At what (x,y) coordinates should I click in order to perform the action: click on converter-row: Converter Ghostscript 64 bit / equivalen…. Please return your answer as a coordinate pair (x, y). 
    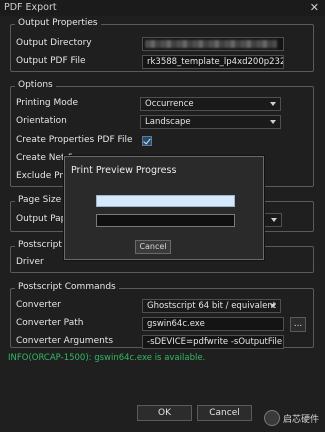
    Looking at the image, I should click on (165, 306).